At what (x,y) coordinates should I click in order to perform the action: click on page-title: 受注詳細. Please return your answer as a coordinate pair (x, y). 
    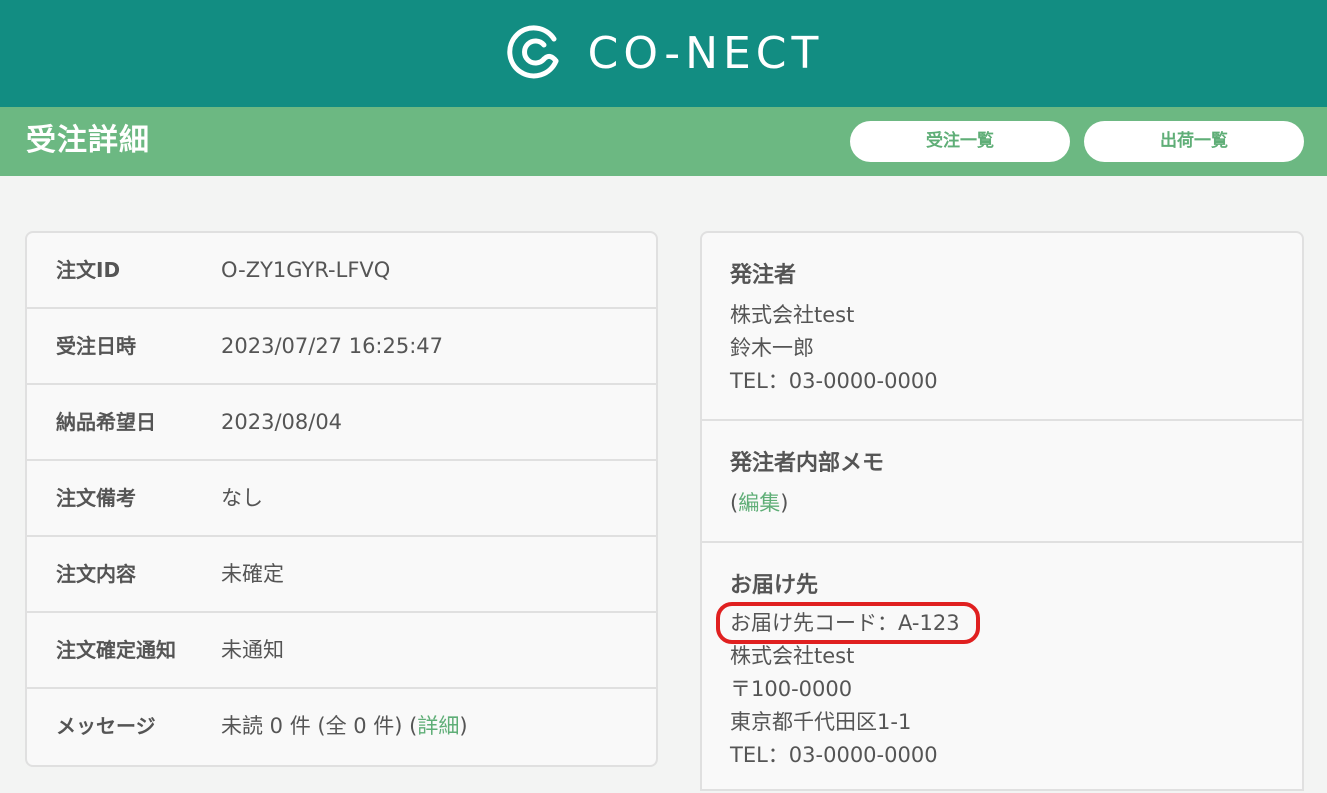
    Looking at the image, I should click on (88, 140).